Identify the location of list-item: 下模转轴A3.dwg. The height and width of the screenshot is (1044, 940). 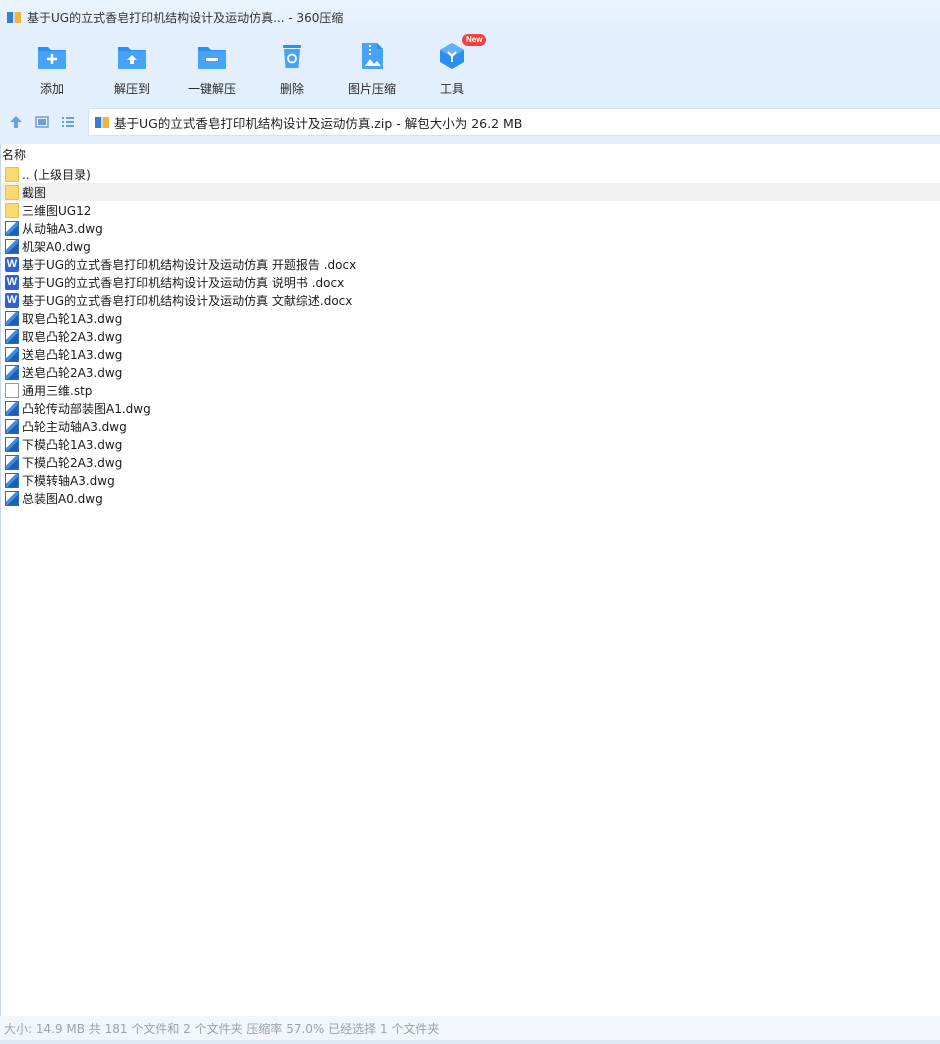
(470, 480).